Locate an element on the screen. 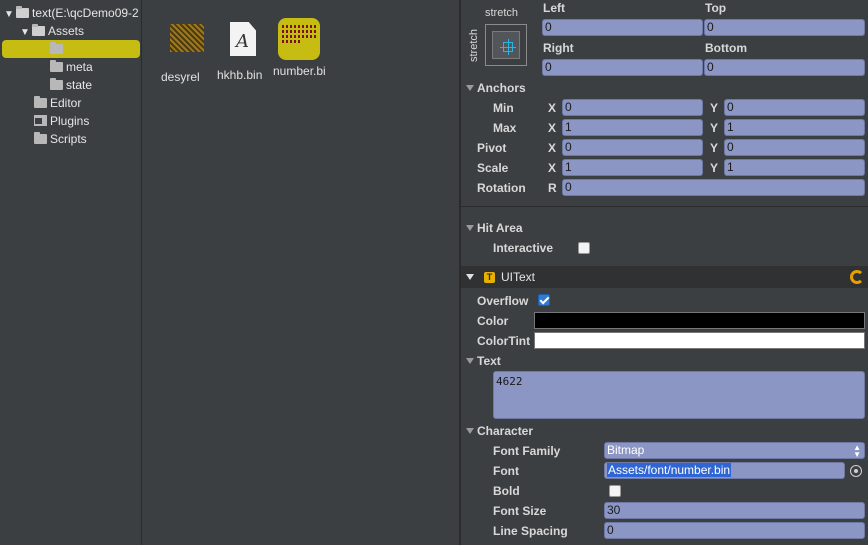  font-label: Font is located at coordinates (506, 471).